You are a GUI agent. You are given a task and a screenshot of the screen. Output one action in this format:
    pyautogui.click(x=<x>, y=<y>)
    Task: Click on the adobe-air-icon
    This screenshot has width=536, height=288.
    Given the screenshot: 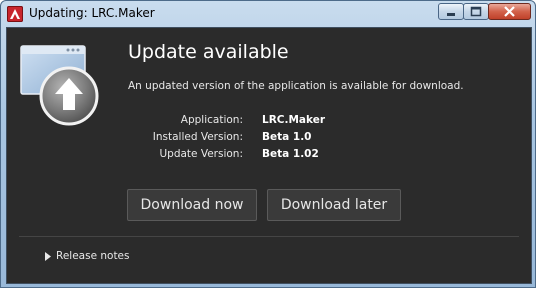 What is the action you would take?
    pyautogui.click(x=15, y=14)
    